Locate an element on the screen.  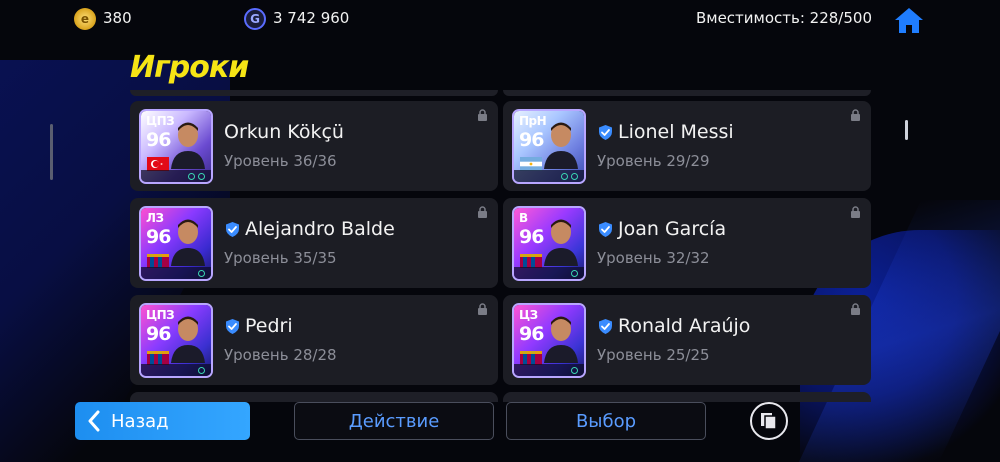
copy-button is located at coordinates (769, 421).